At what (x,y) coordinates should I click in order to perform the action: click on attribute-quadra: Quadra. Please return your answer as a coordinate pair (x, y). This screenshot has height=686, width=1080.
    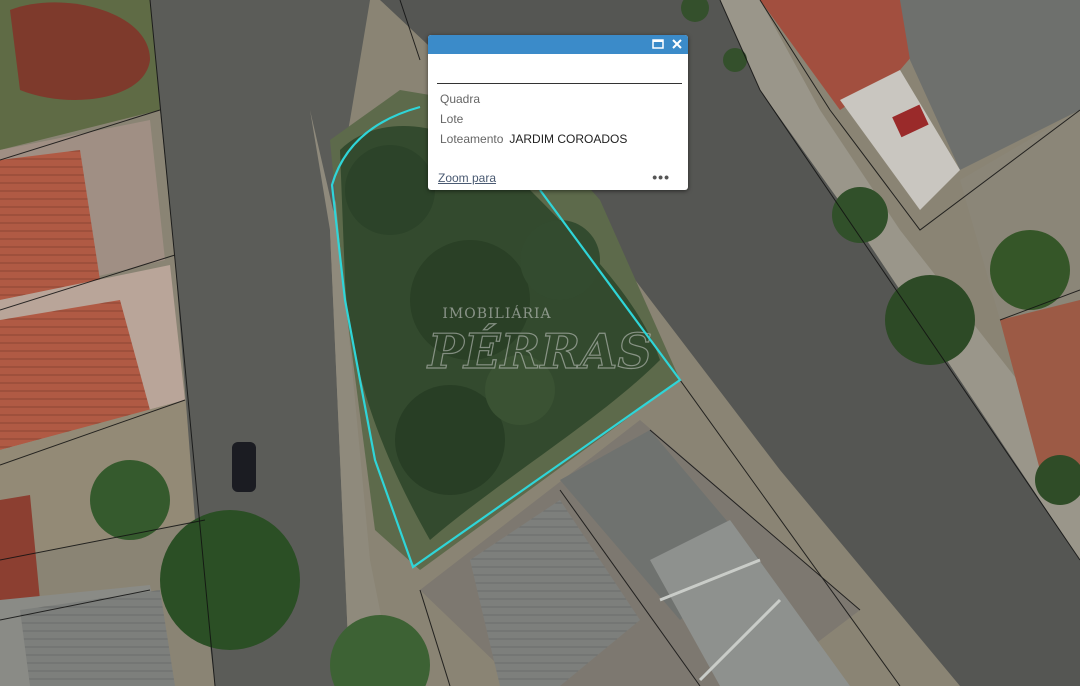
    Looking at the image, I should click on (463, 99).